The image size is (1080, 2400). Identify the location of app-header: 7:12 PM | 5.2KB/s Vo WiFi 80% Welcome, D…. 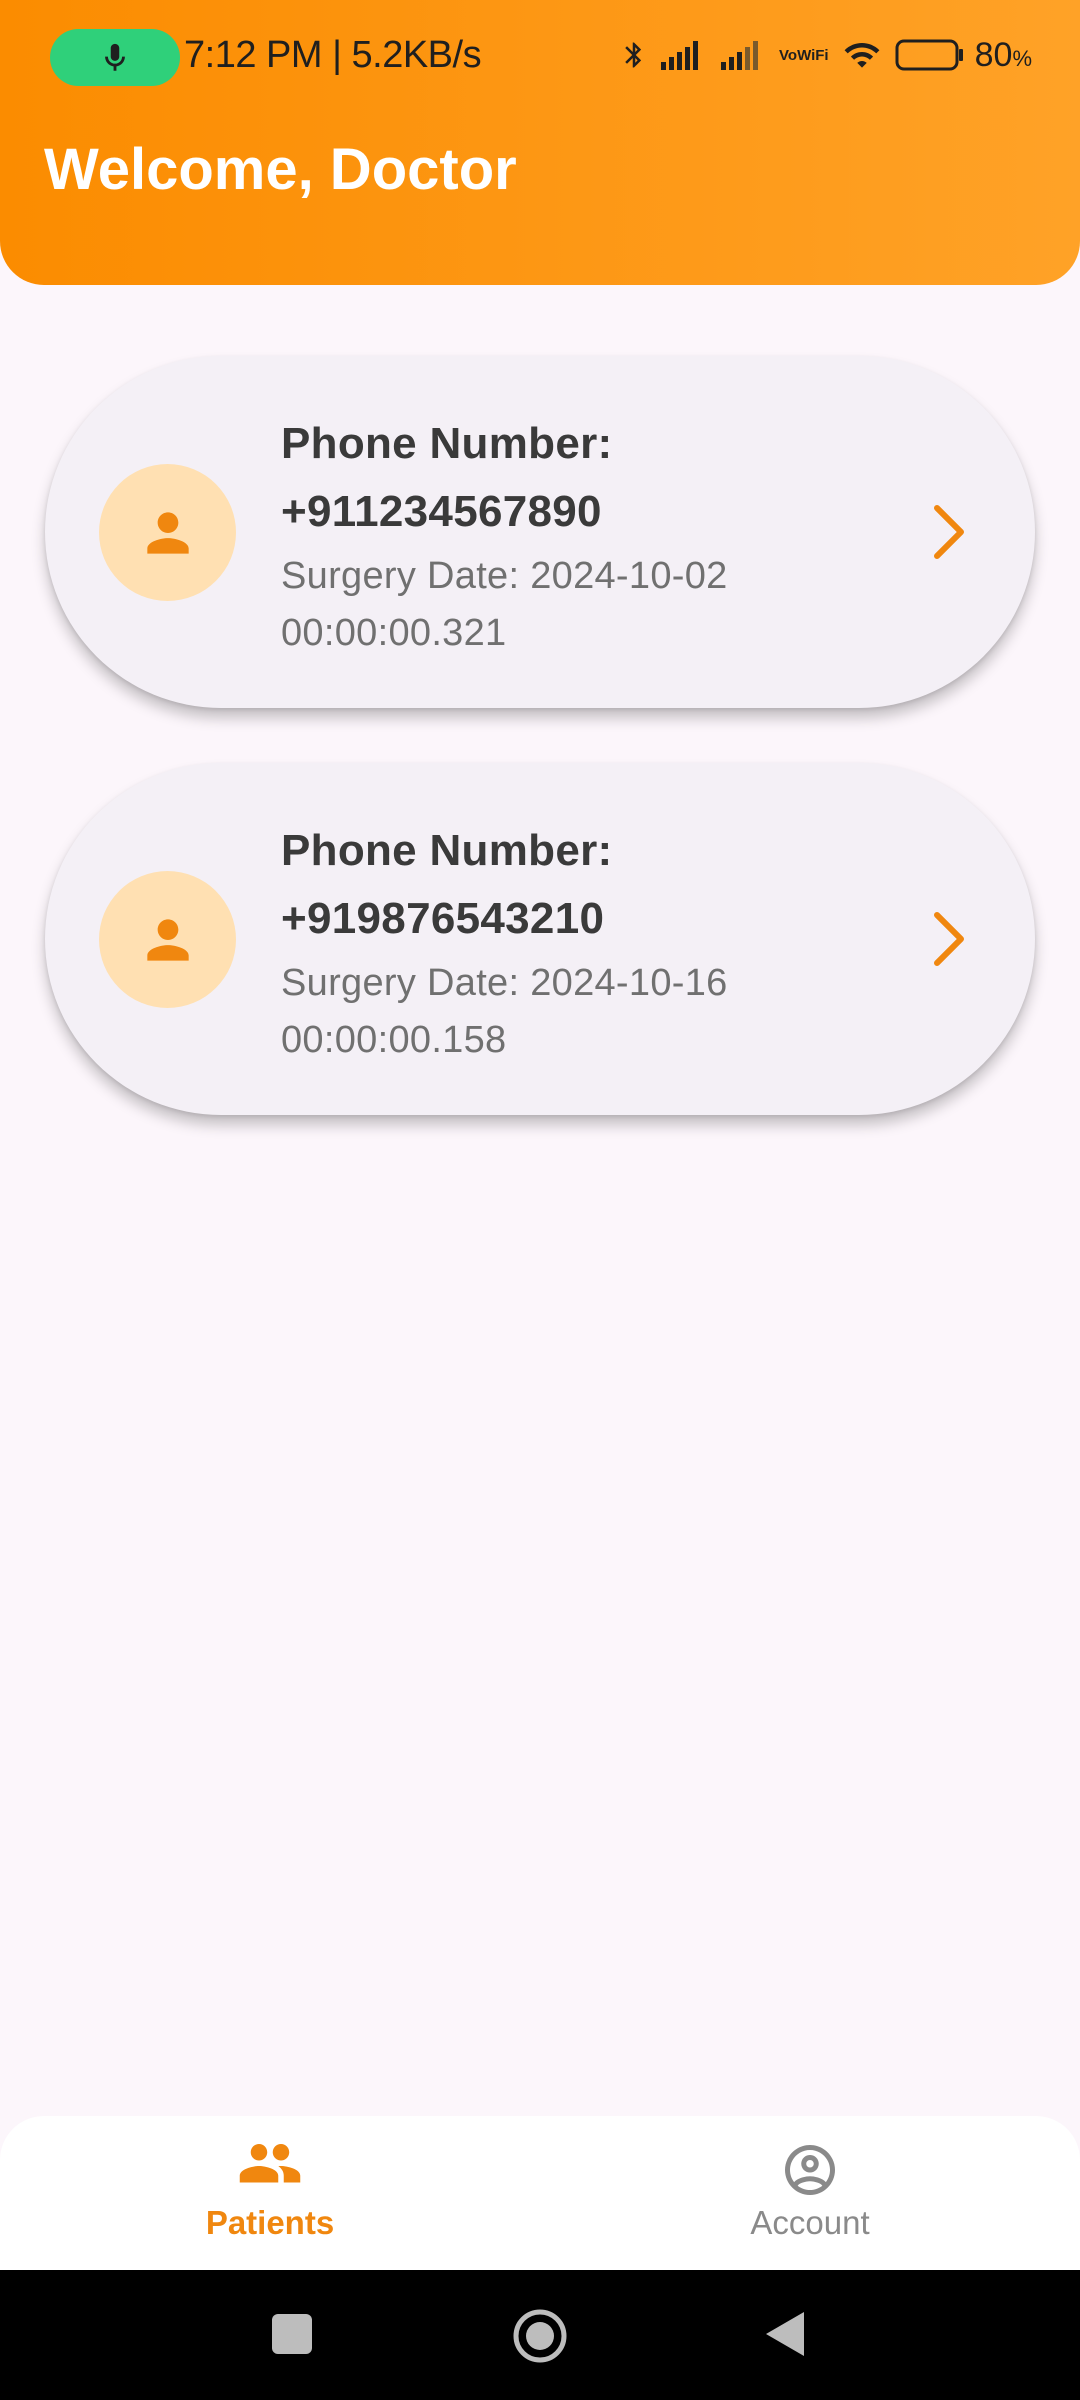
(540, 142).